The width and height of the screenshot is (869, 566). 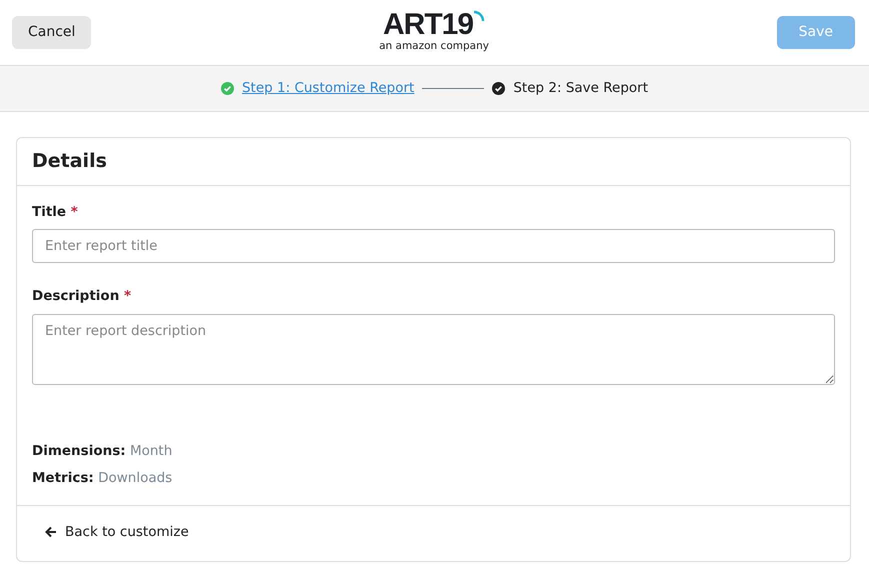 What do you see at coordinates (63, 478) in the screenshot?
I see `summary-label: Metrics:` at bounding box center [63, 478].